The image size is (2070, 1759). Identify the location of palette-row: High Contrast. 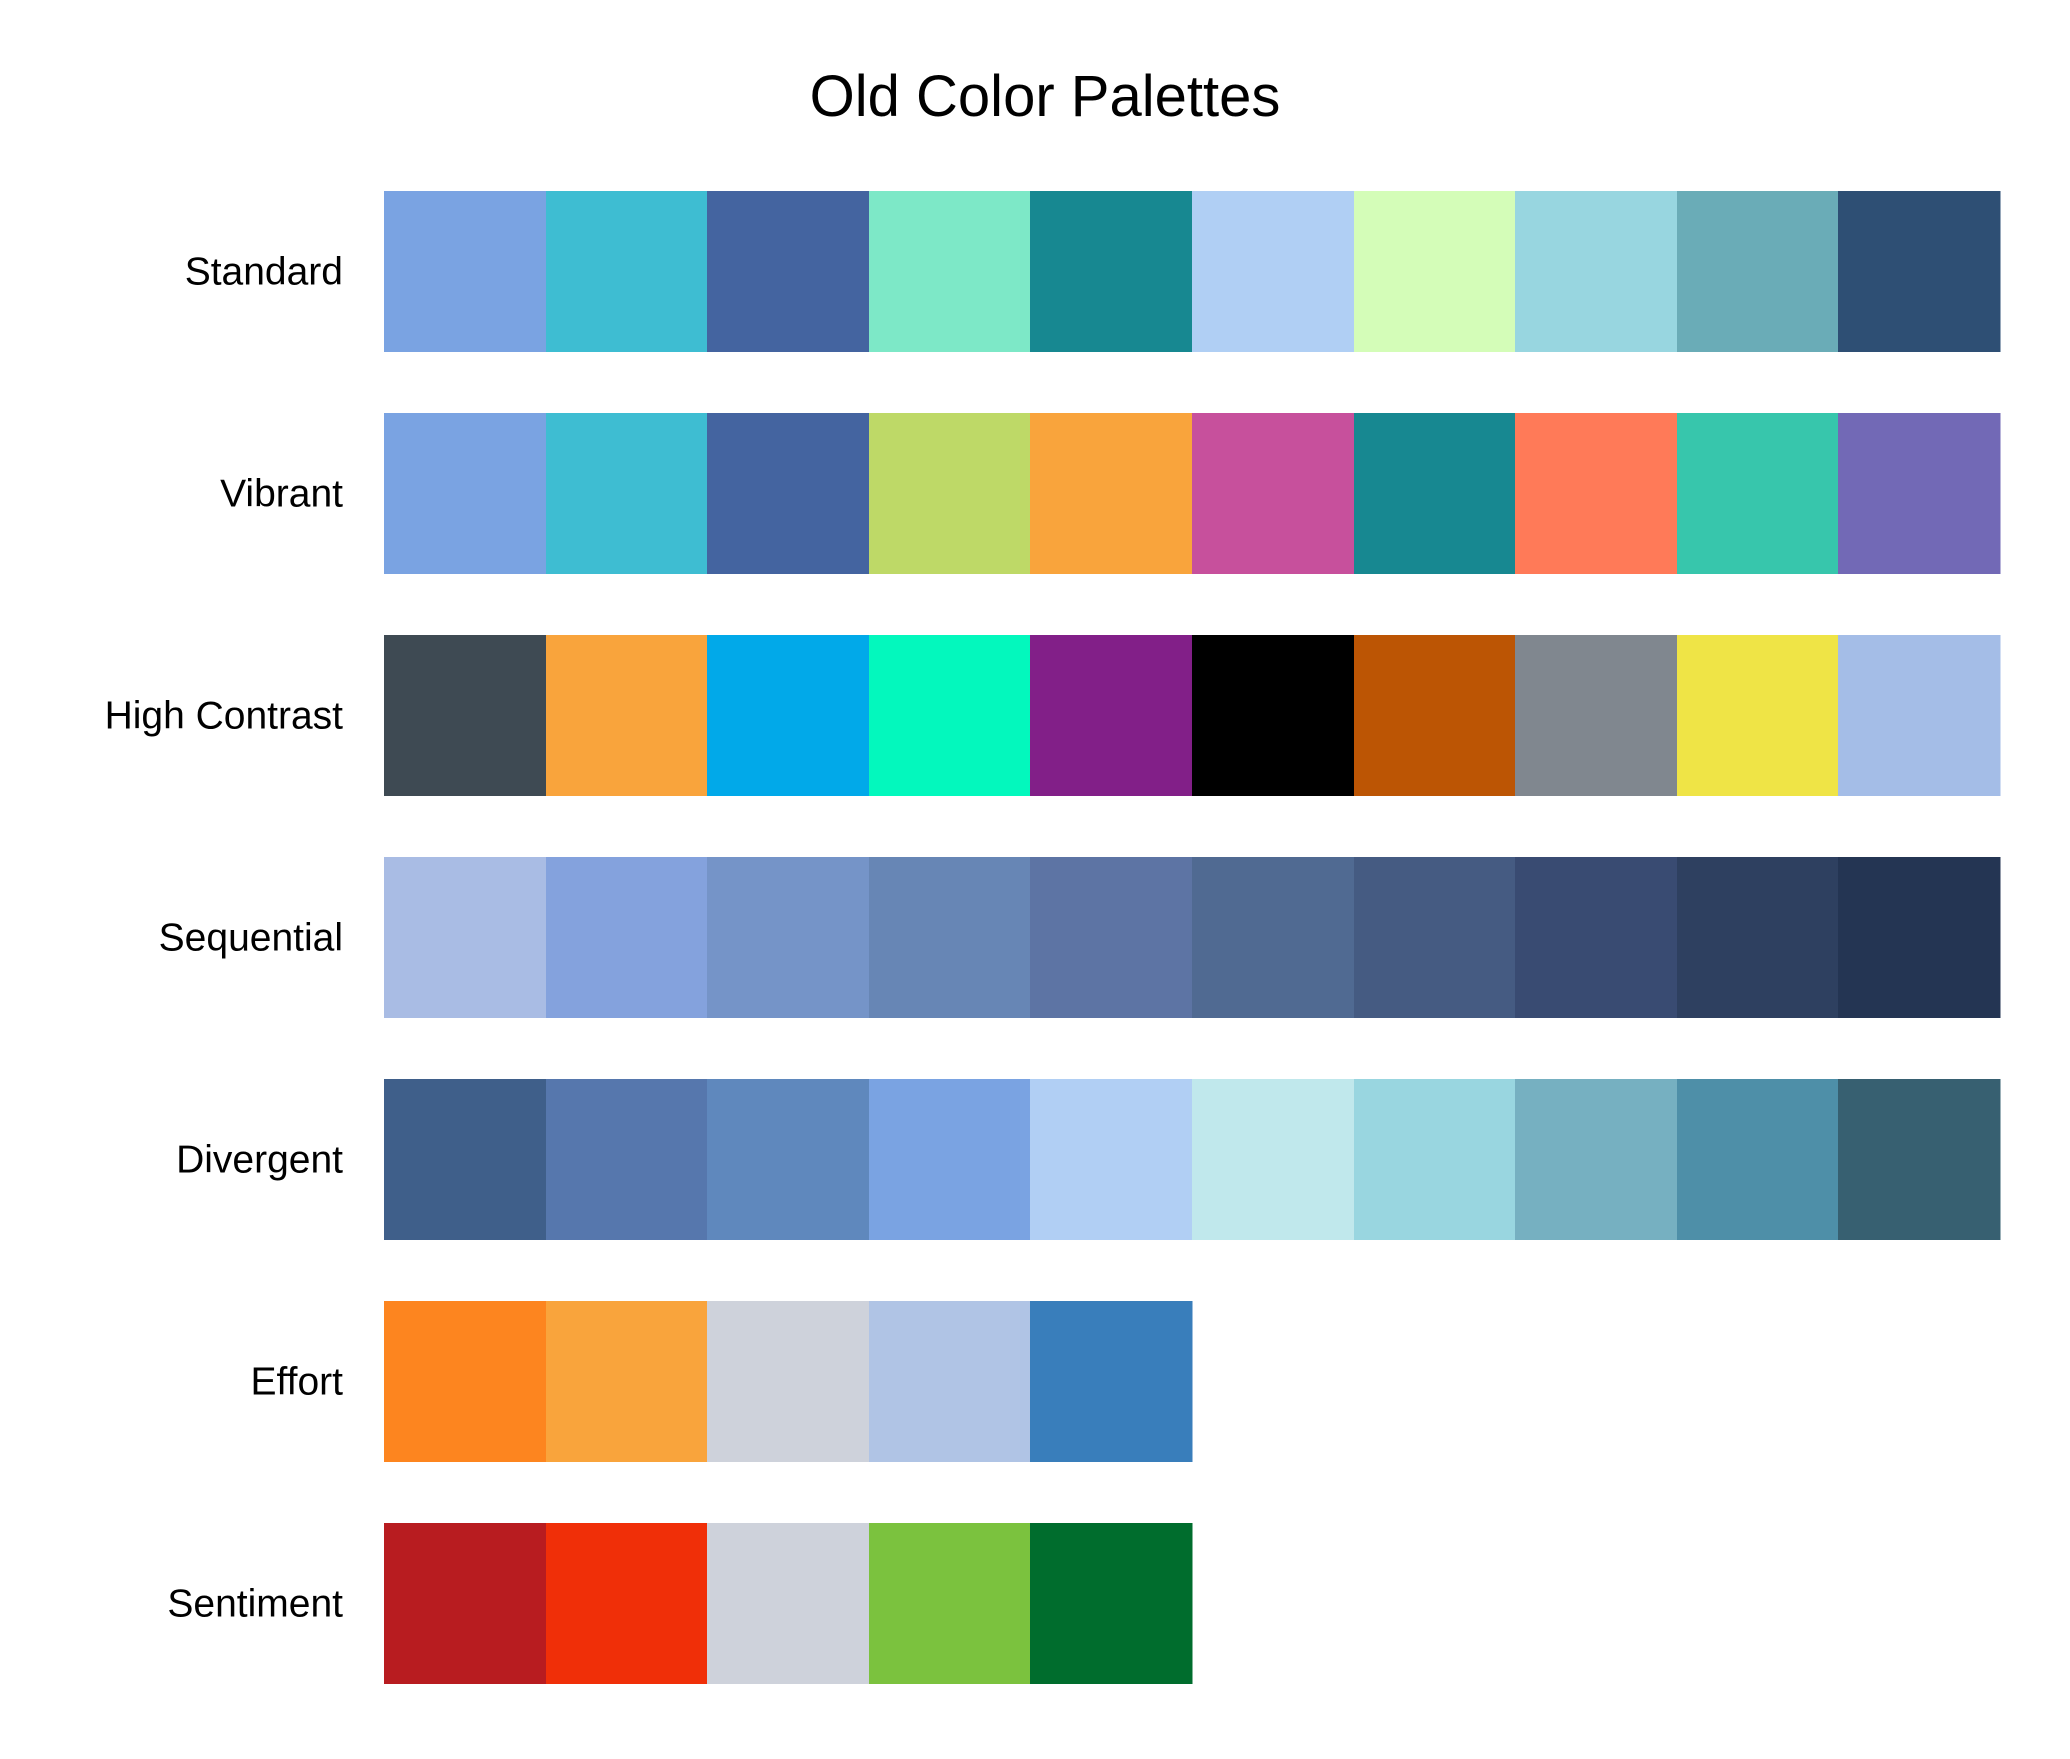
(1053, 715).